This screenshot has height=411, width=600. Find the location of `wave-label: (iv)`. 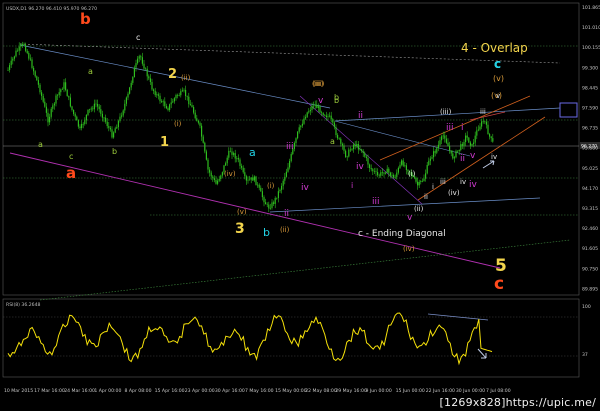

wave-label: (iv) is located at coordinates (454, 193).